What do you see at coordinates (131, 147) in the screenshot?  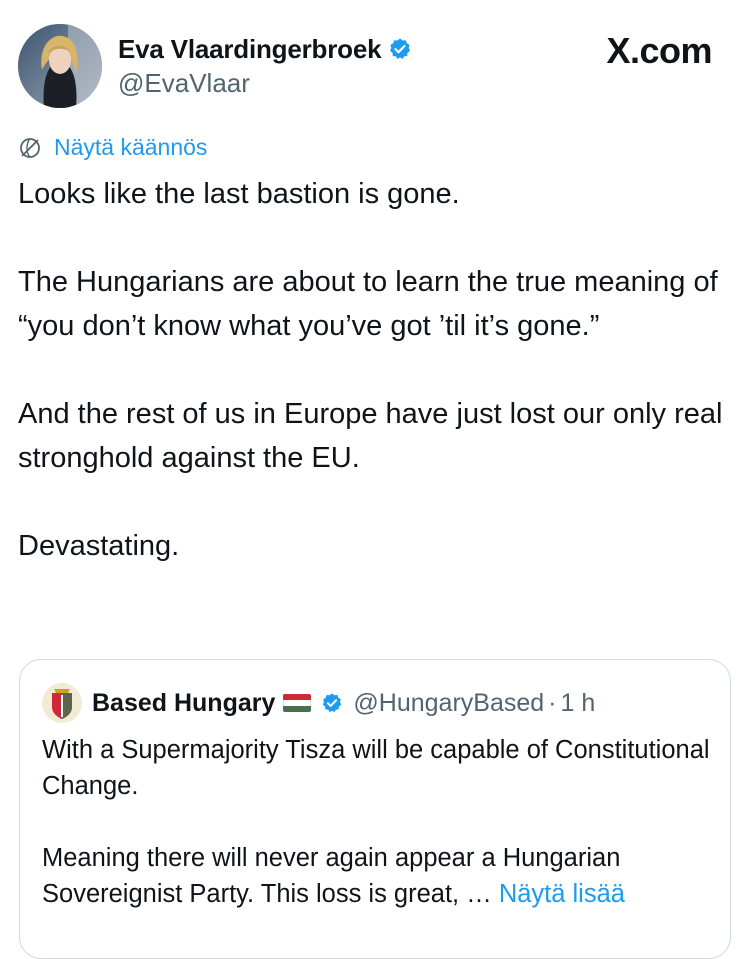 I see `translate-label: Näytä käännös` at bounding box center [131, 147].